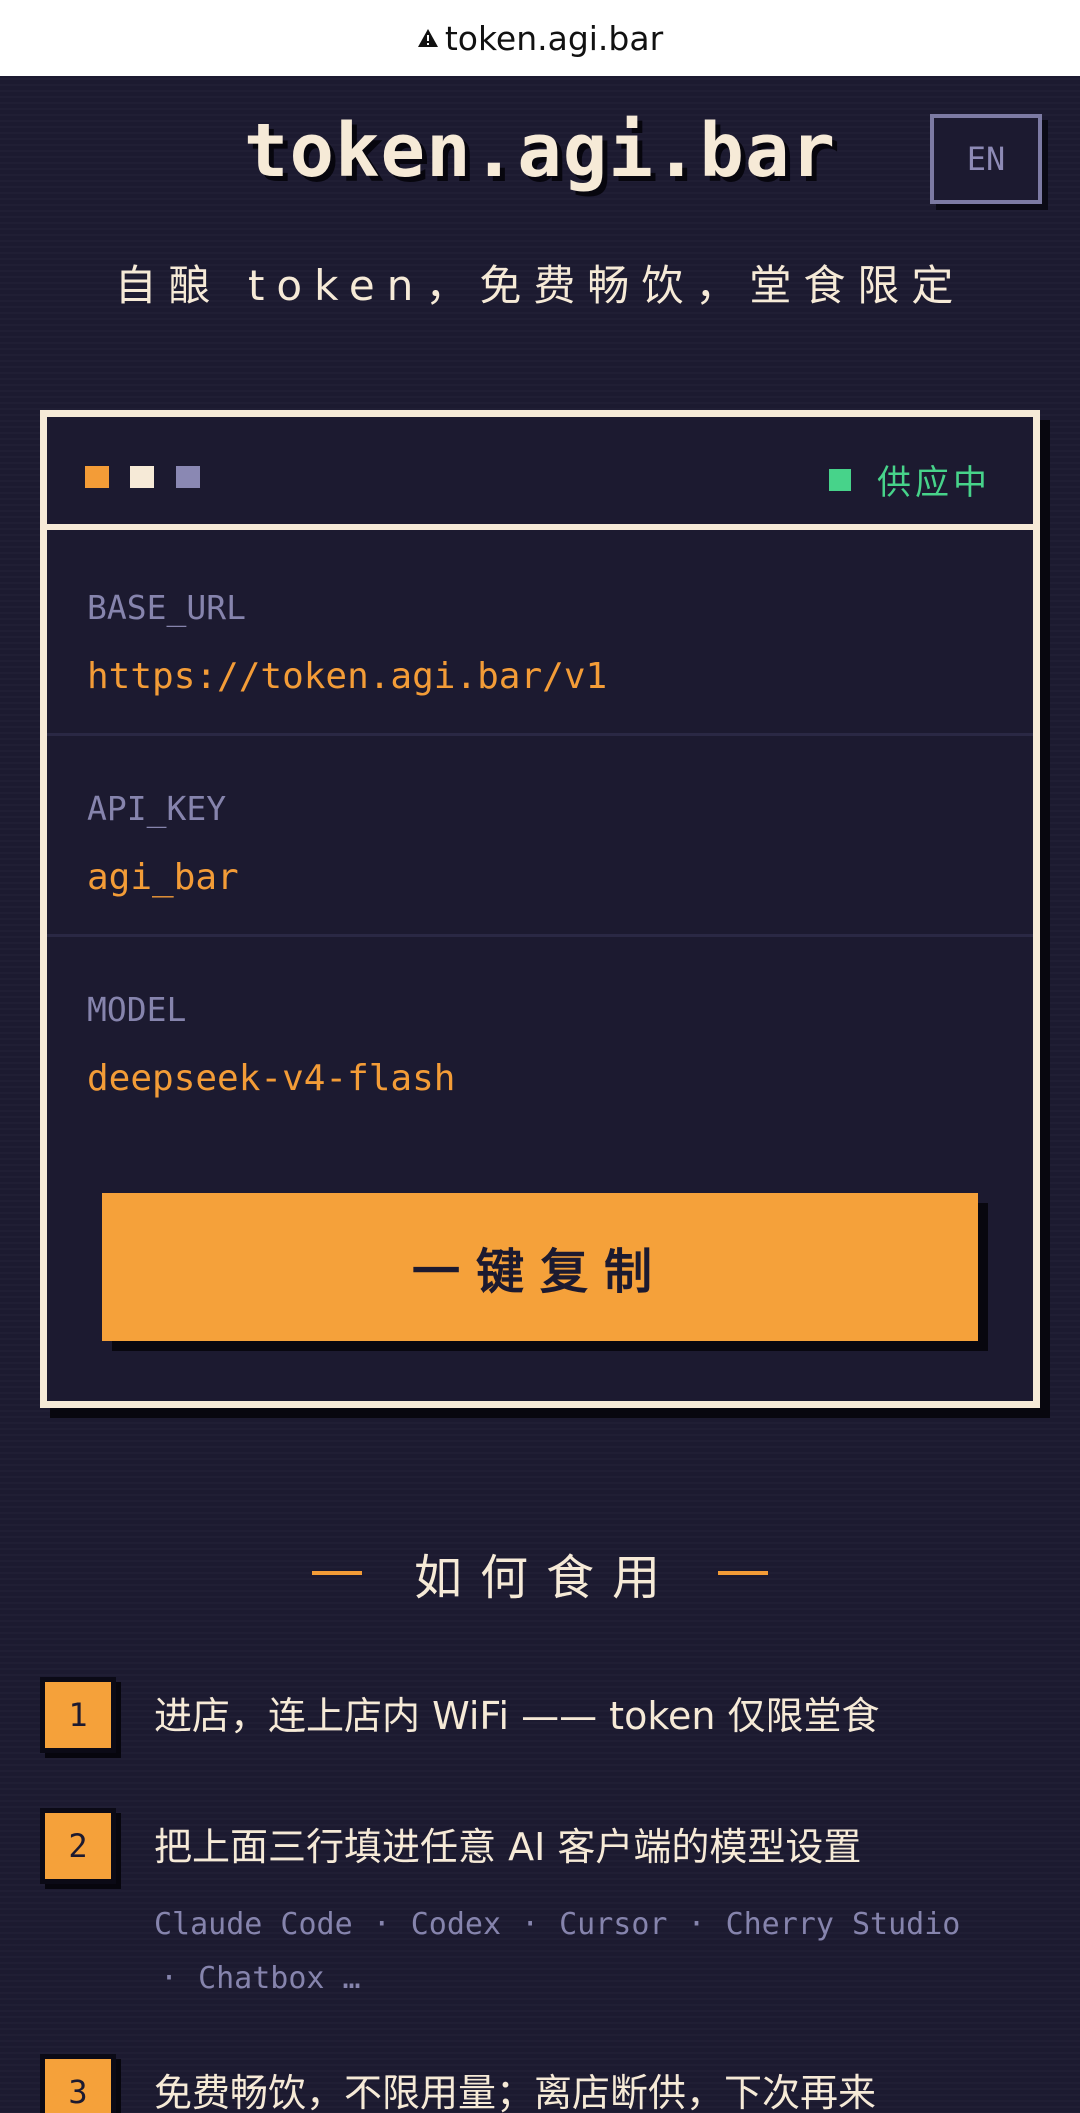 The image size is (1080, 2113). Describe the element at coordinates (188, 477) in the screenshot. I see `window-dot-purple` at that location.